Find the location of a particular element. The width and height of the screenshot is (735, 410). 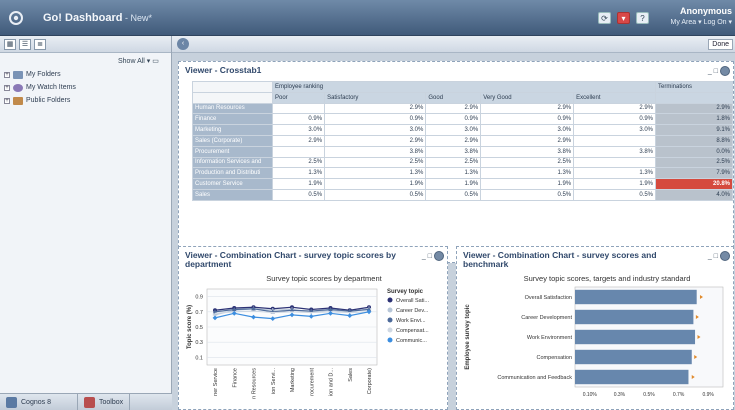

terminations-value: 7.9% is located at coordinates (694, 173).